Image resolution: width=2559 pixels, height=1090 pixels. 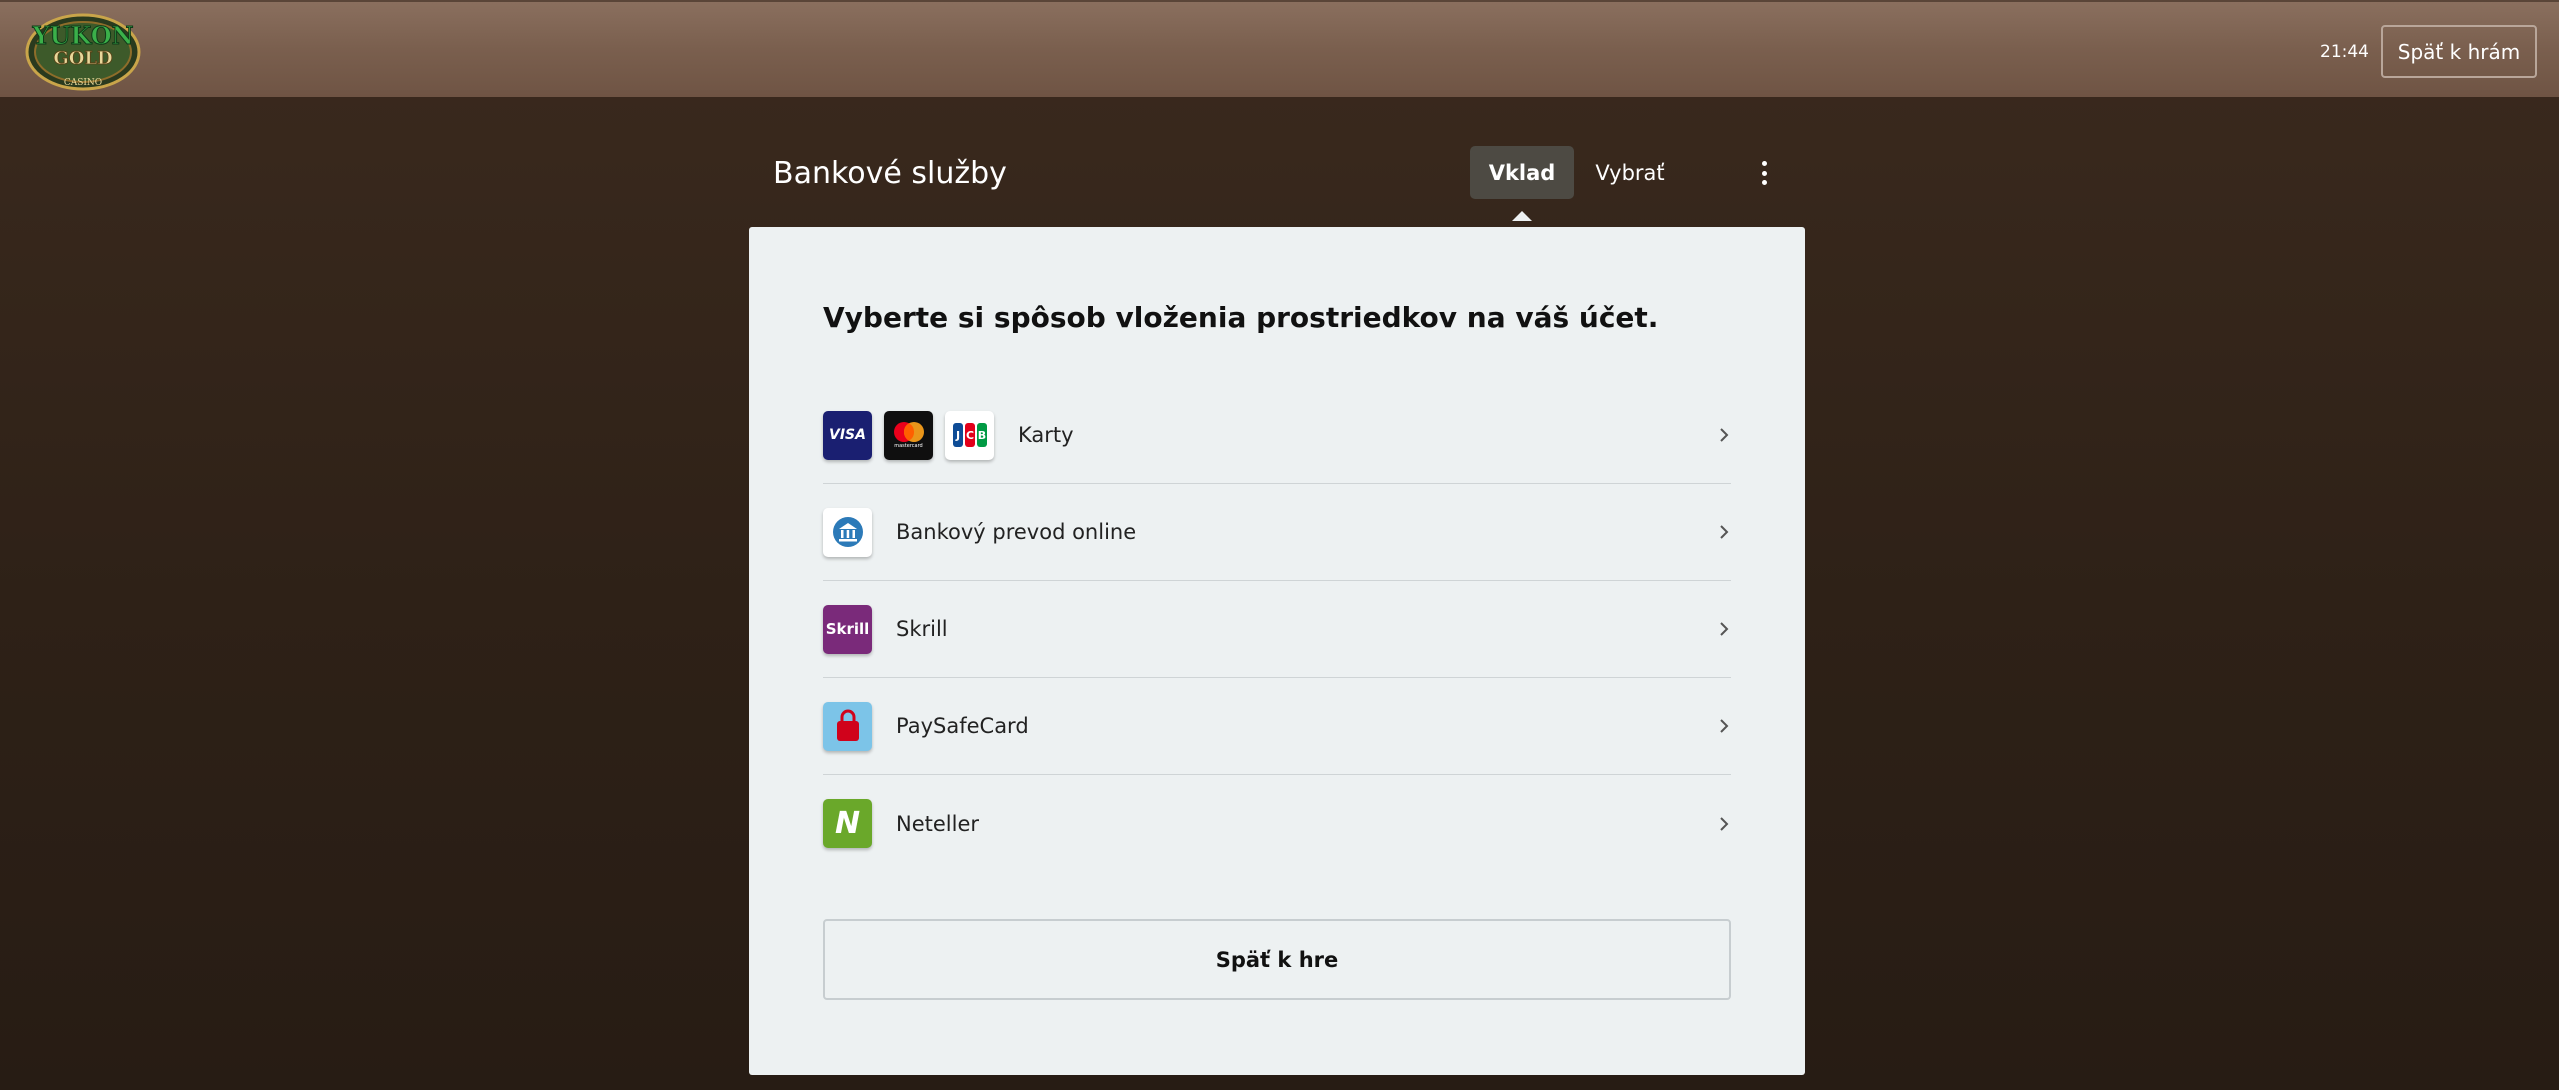 I want to click on svg-text: B, so click(x=981, y=435).